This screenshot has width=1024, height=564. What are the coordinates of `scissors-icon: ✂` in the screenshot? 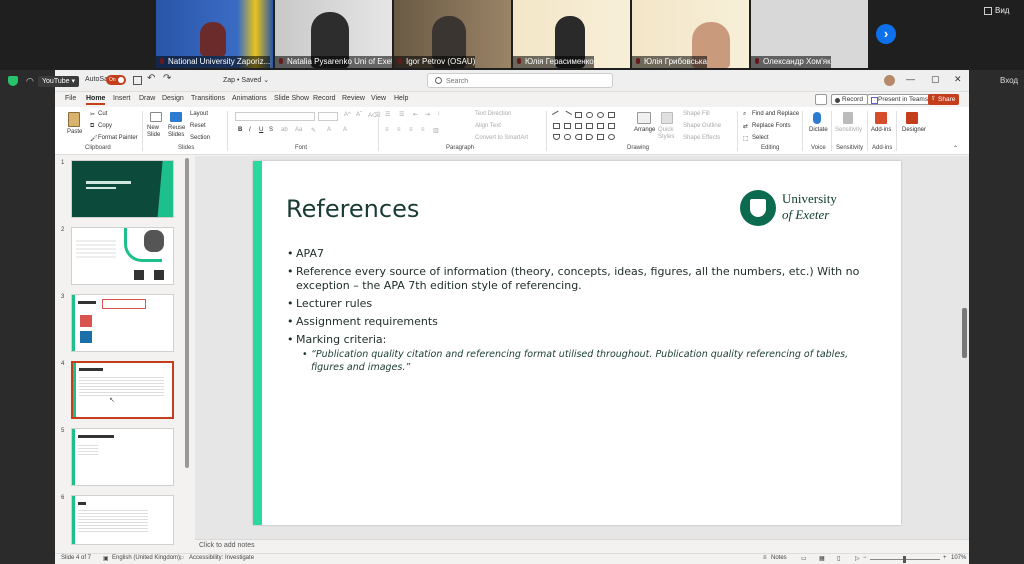 It's located at (92, 114).